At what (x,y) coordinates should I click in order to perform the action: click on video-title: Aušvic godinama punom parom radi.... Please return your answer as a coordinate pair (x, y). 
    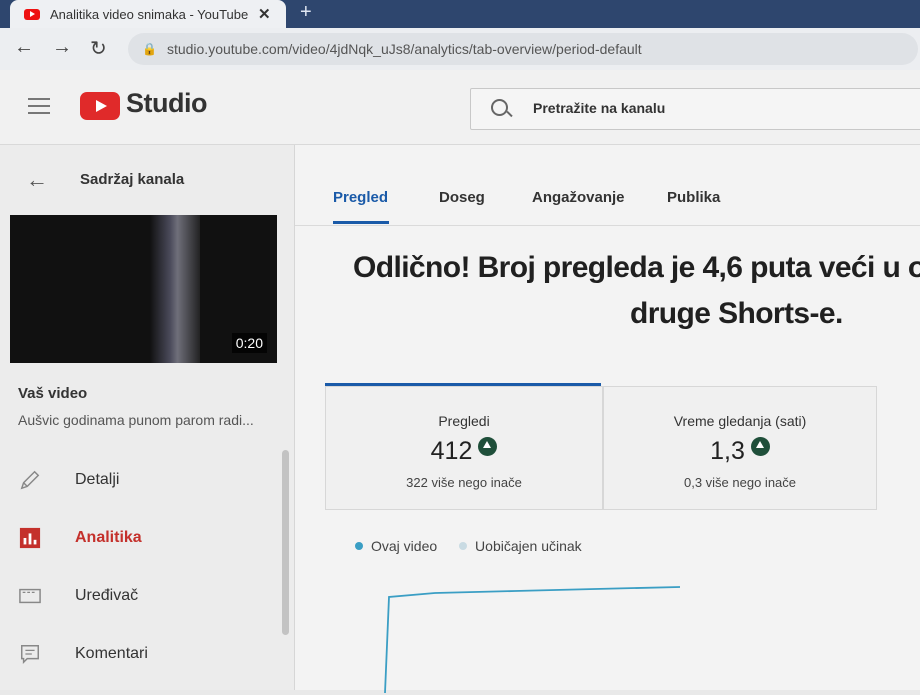
    Looking at the image, I should click on (136, 420).